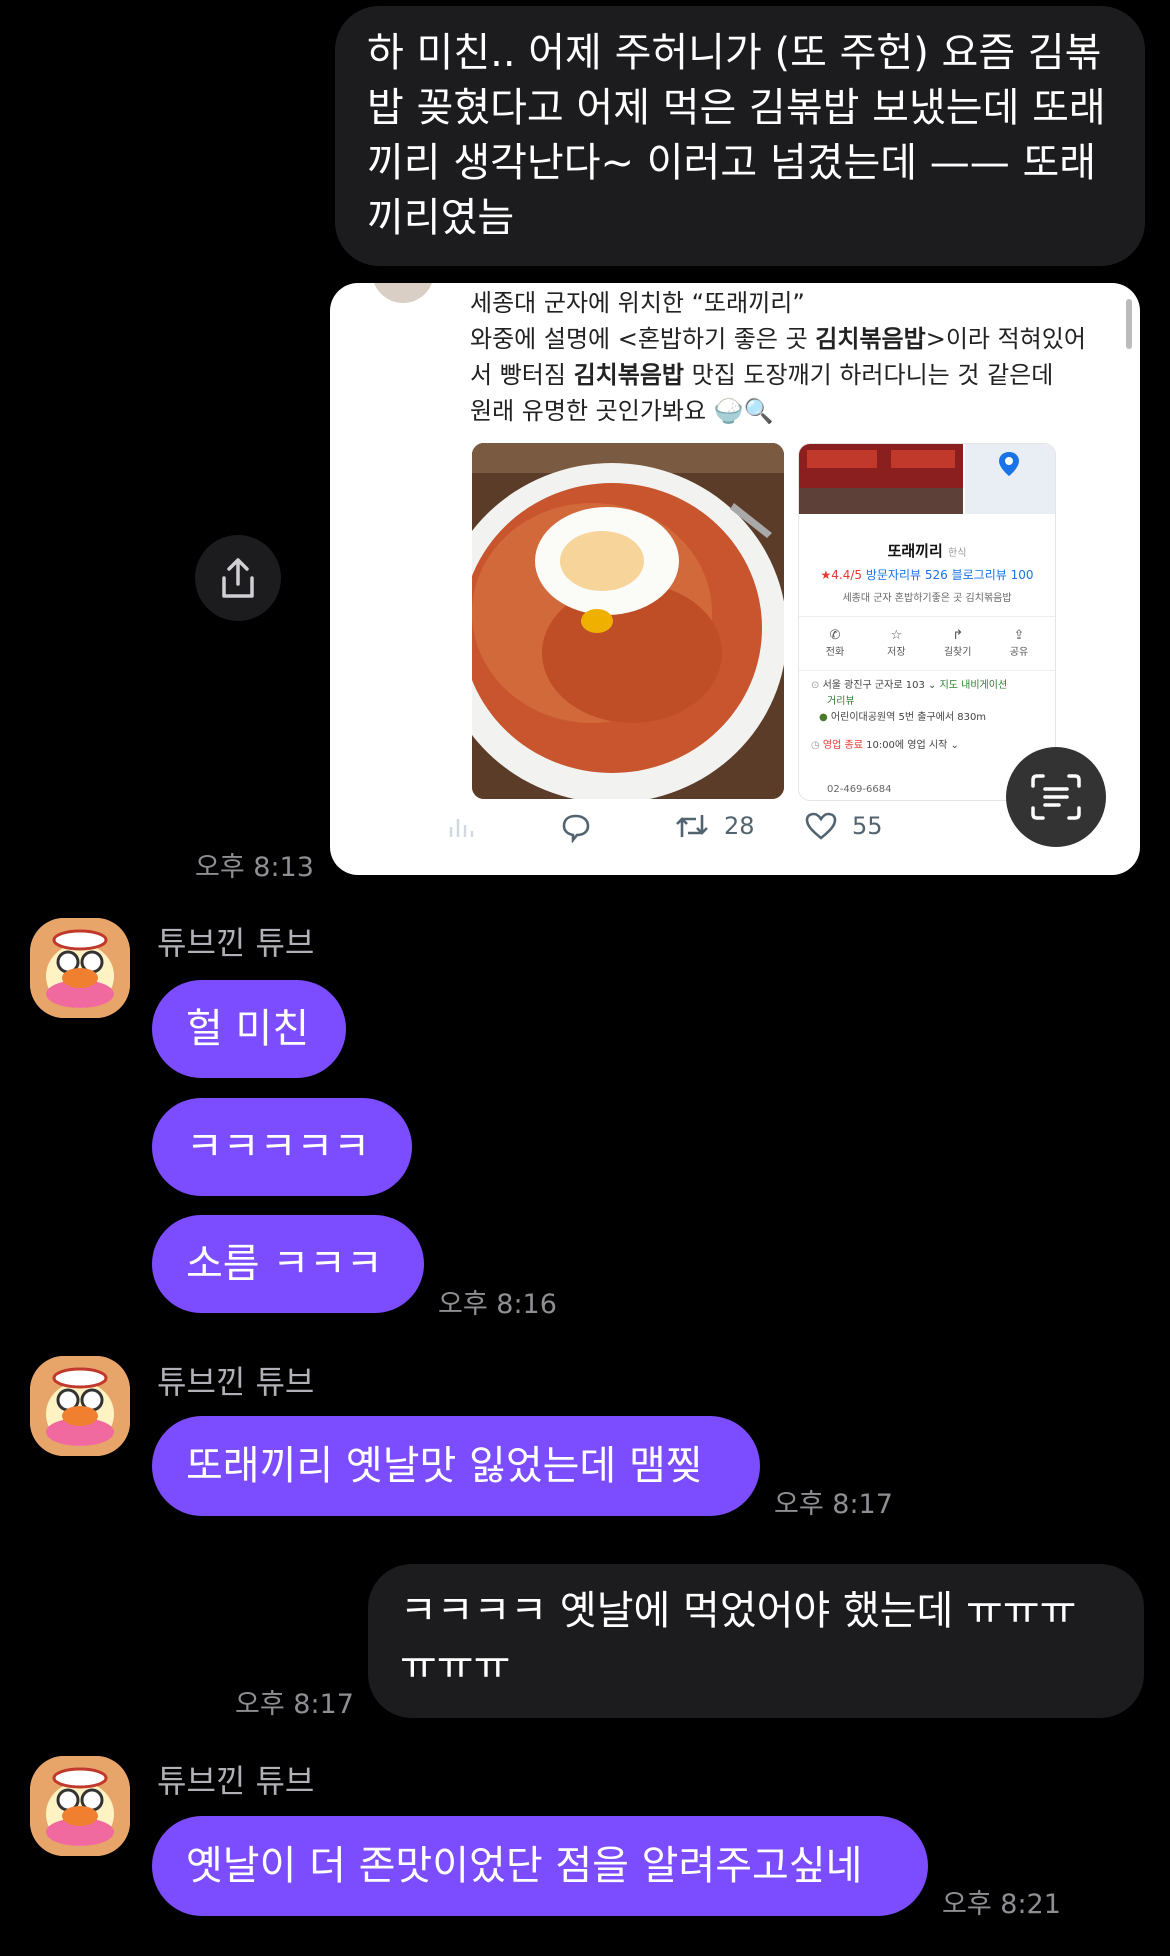  What do you see at coordinates (907, 575) in the screenshot?
I see `visitor-reviews-link: 방문자리뷰 526` at bounding box center [907, 575].